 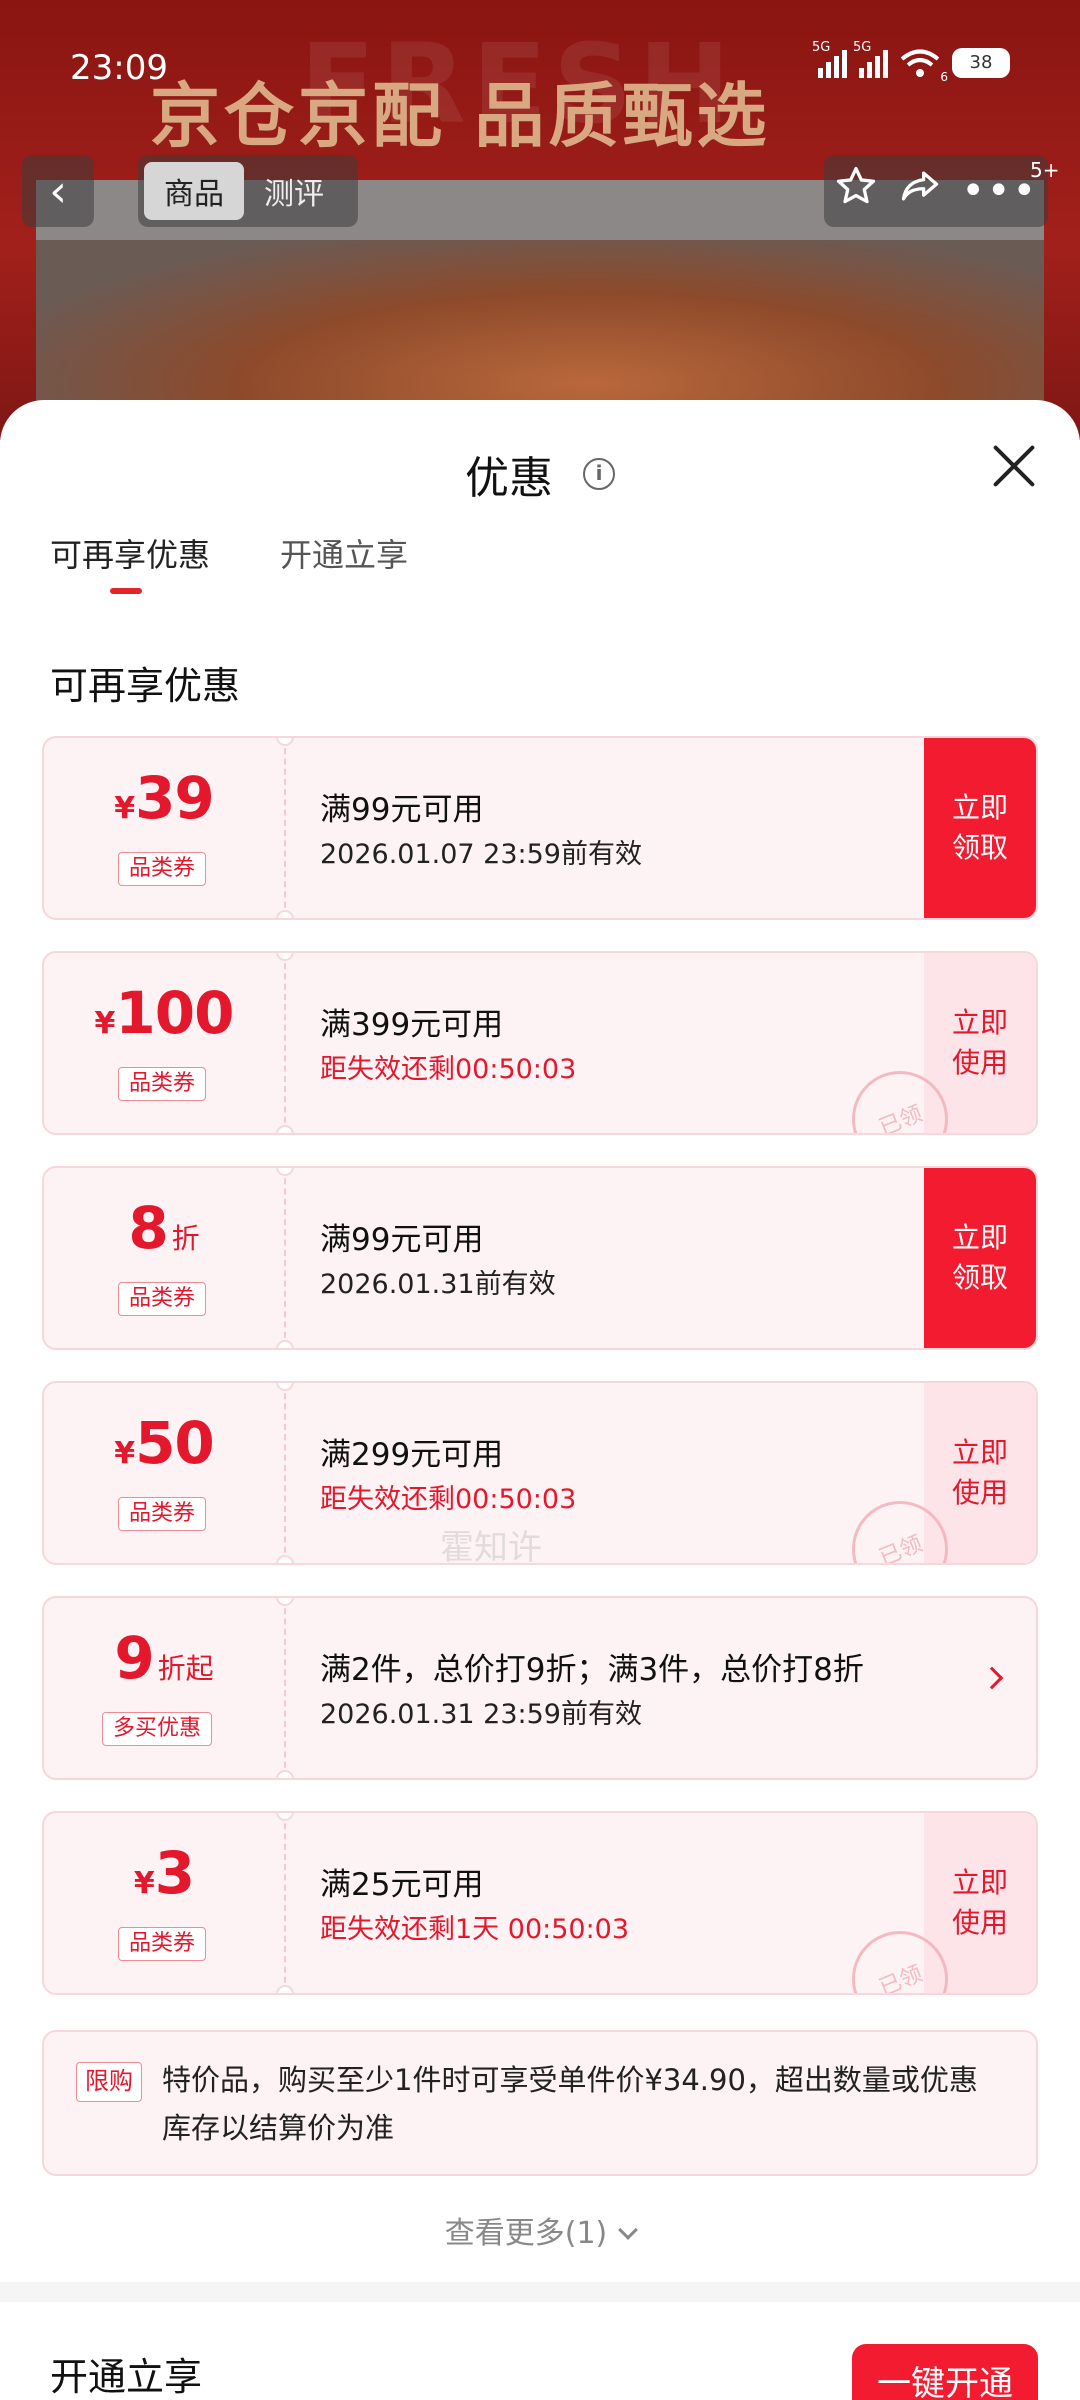 I want to click on tab-product: 商品, so click(x=194, y=191).